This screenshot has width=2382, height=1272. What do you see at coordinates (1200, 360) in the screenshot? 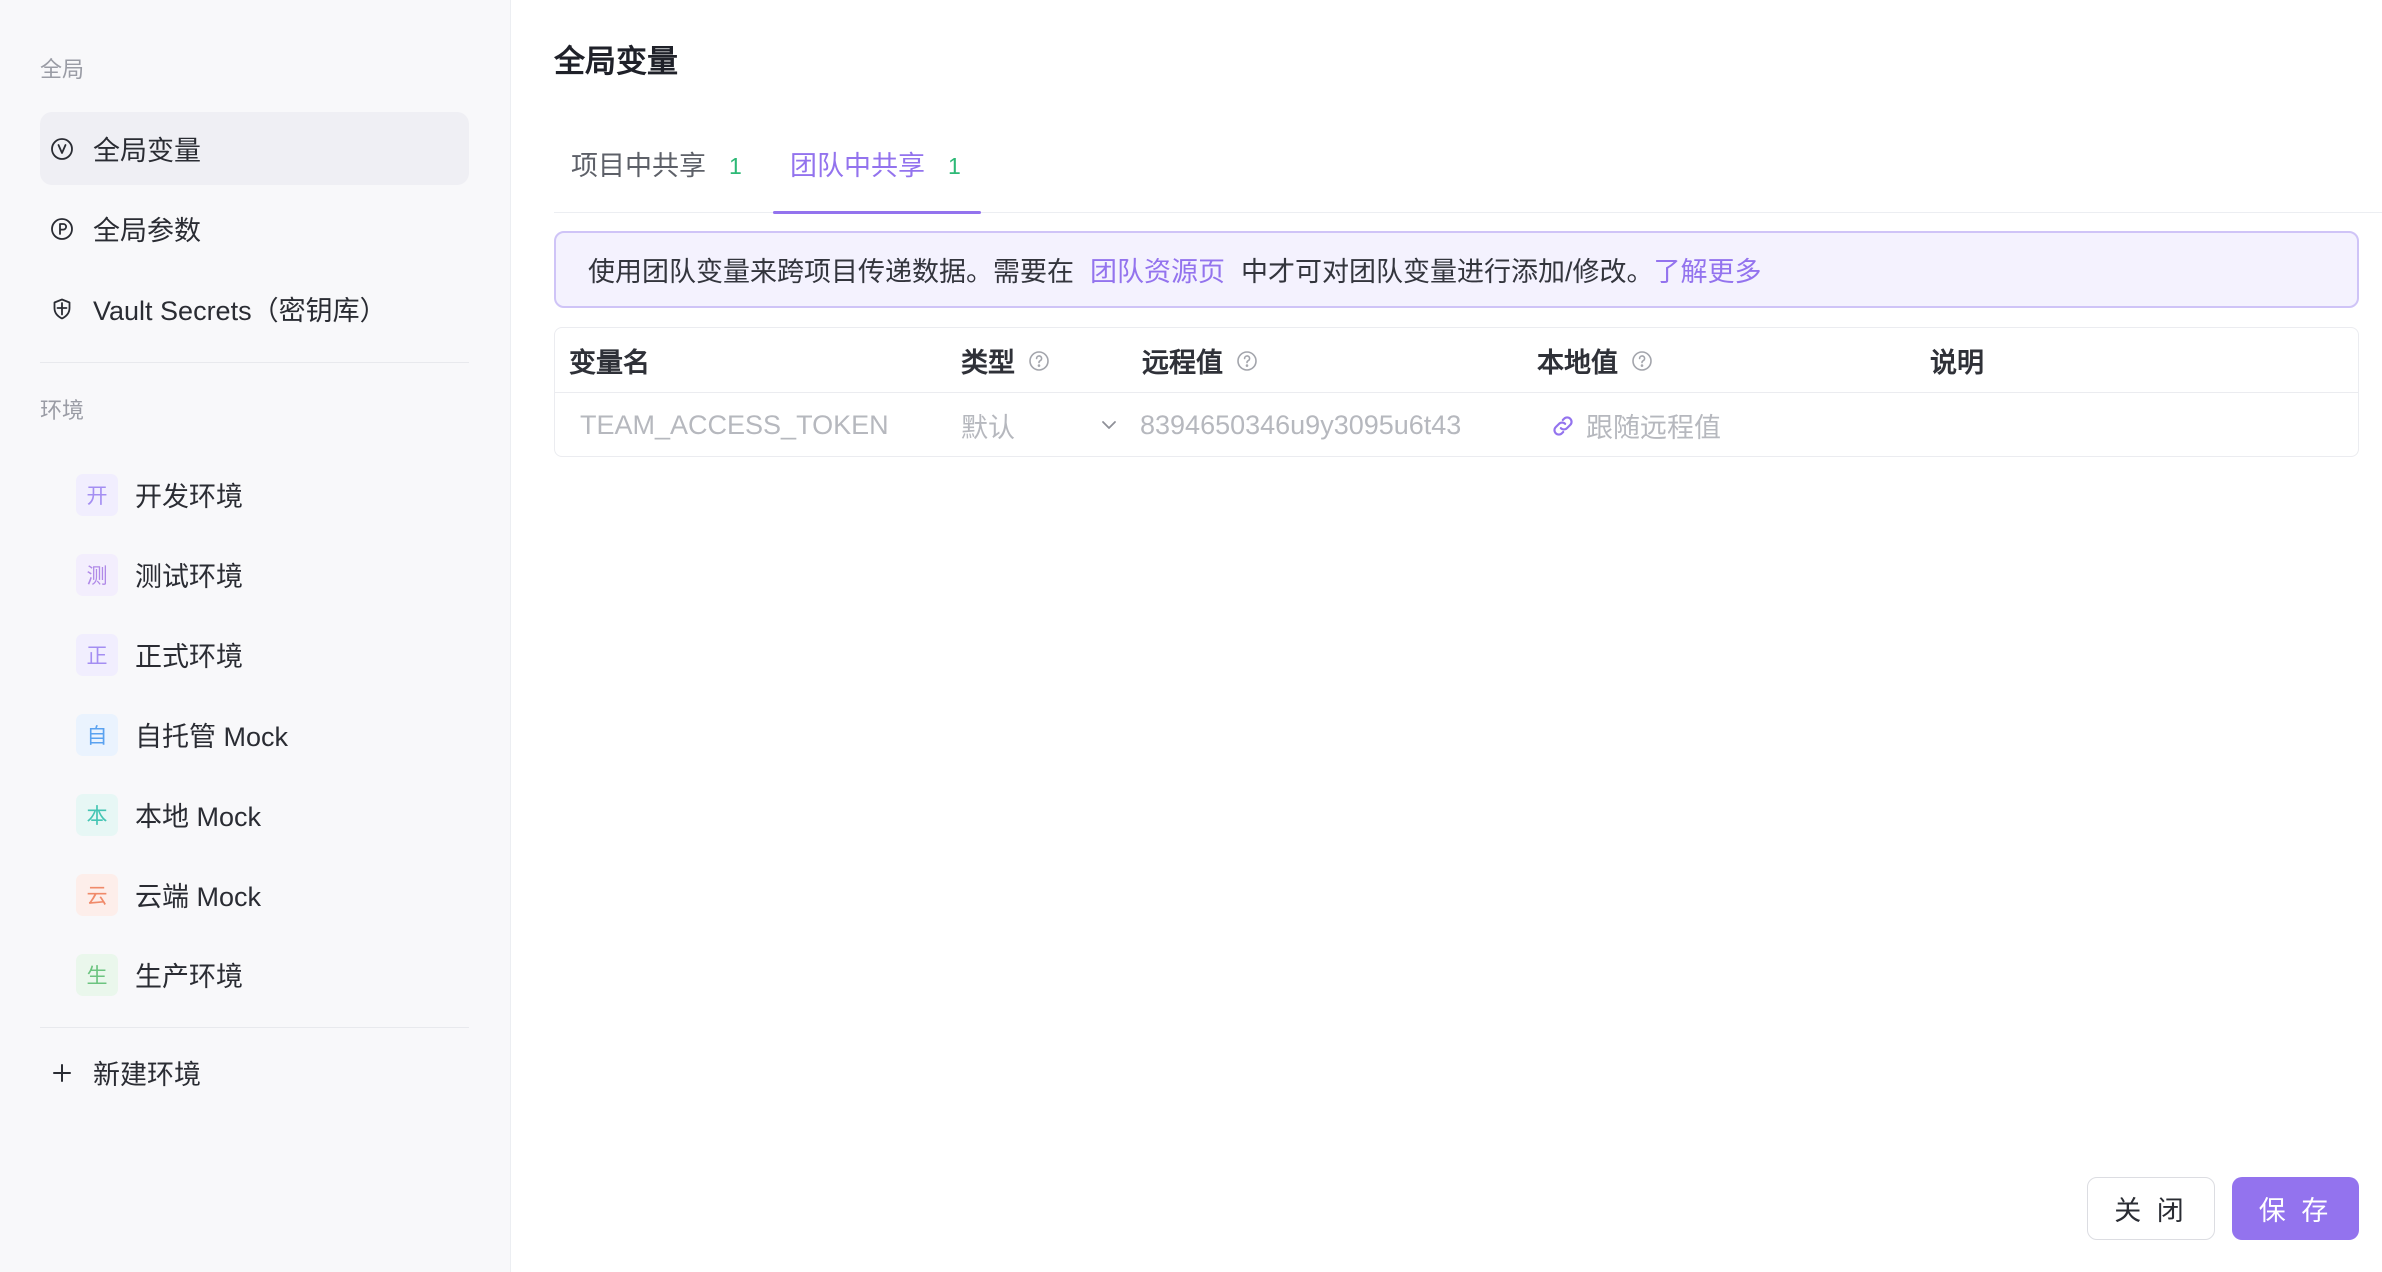
I see `column-header-remote-value: 远程值` at bounding box center [1200, 360].